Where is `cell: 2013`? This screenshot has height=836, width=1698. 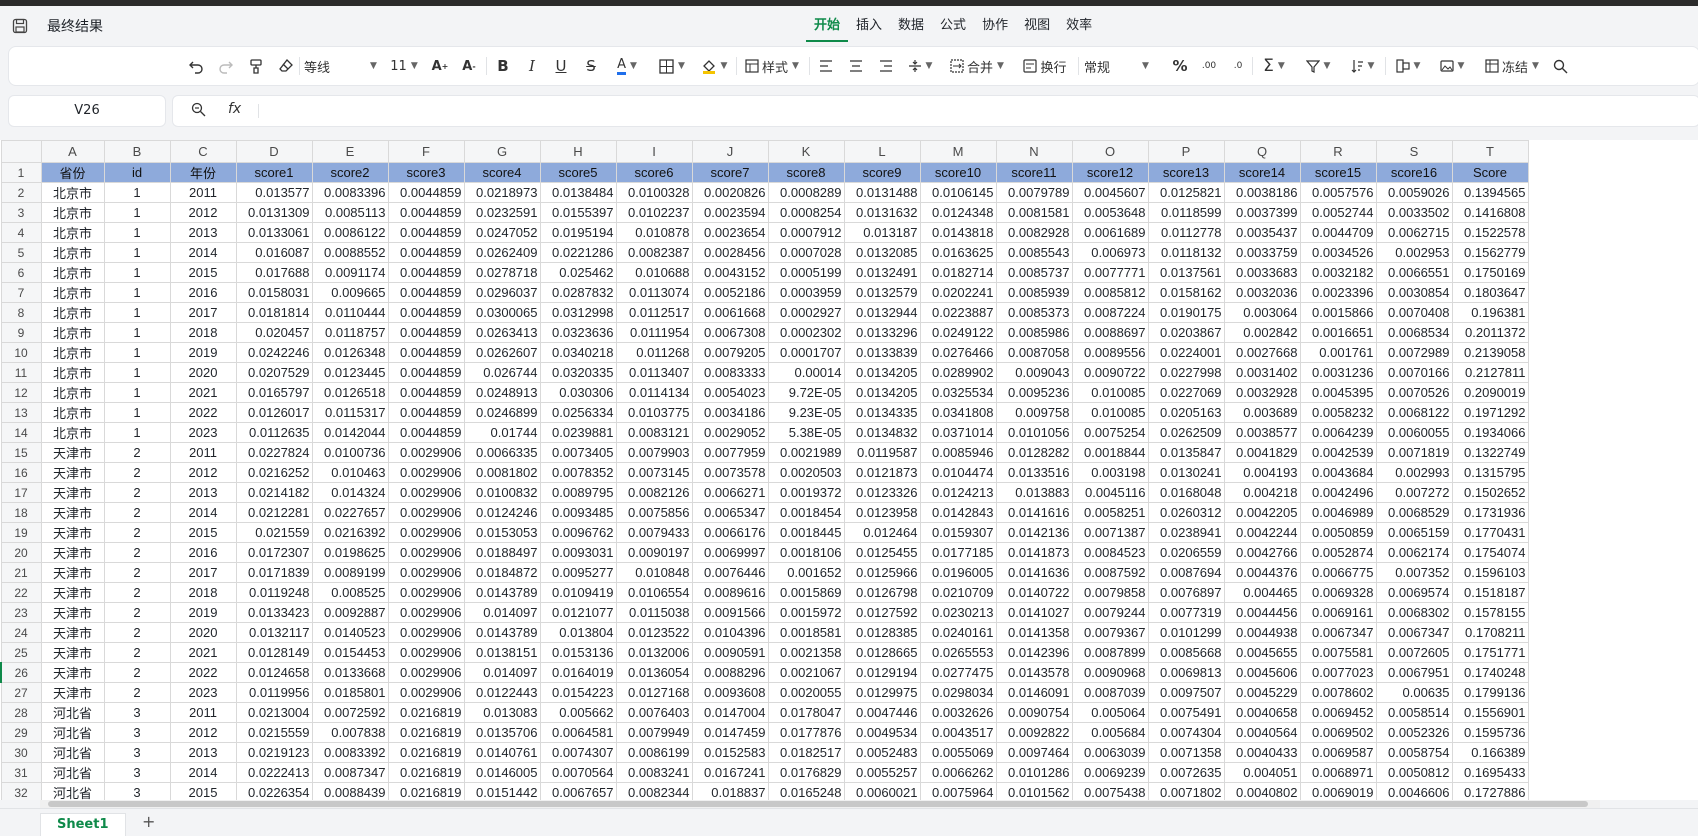 cell: 2013 is located at coordinates (203, 752).